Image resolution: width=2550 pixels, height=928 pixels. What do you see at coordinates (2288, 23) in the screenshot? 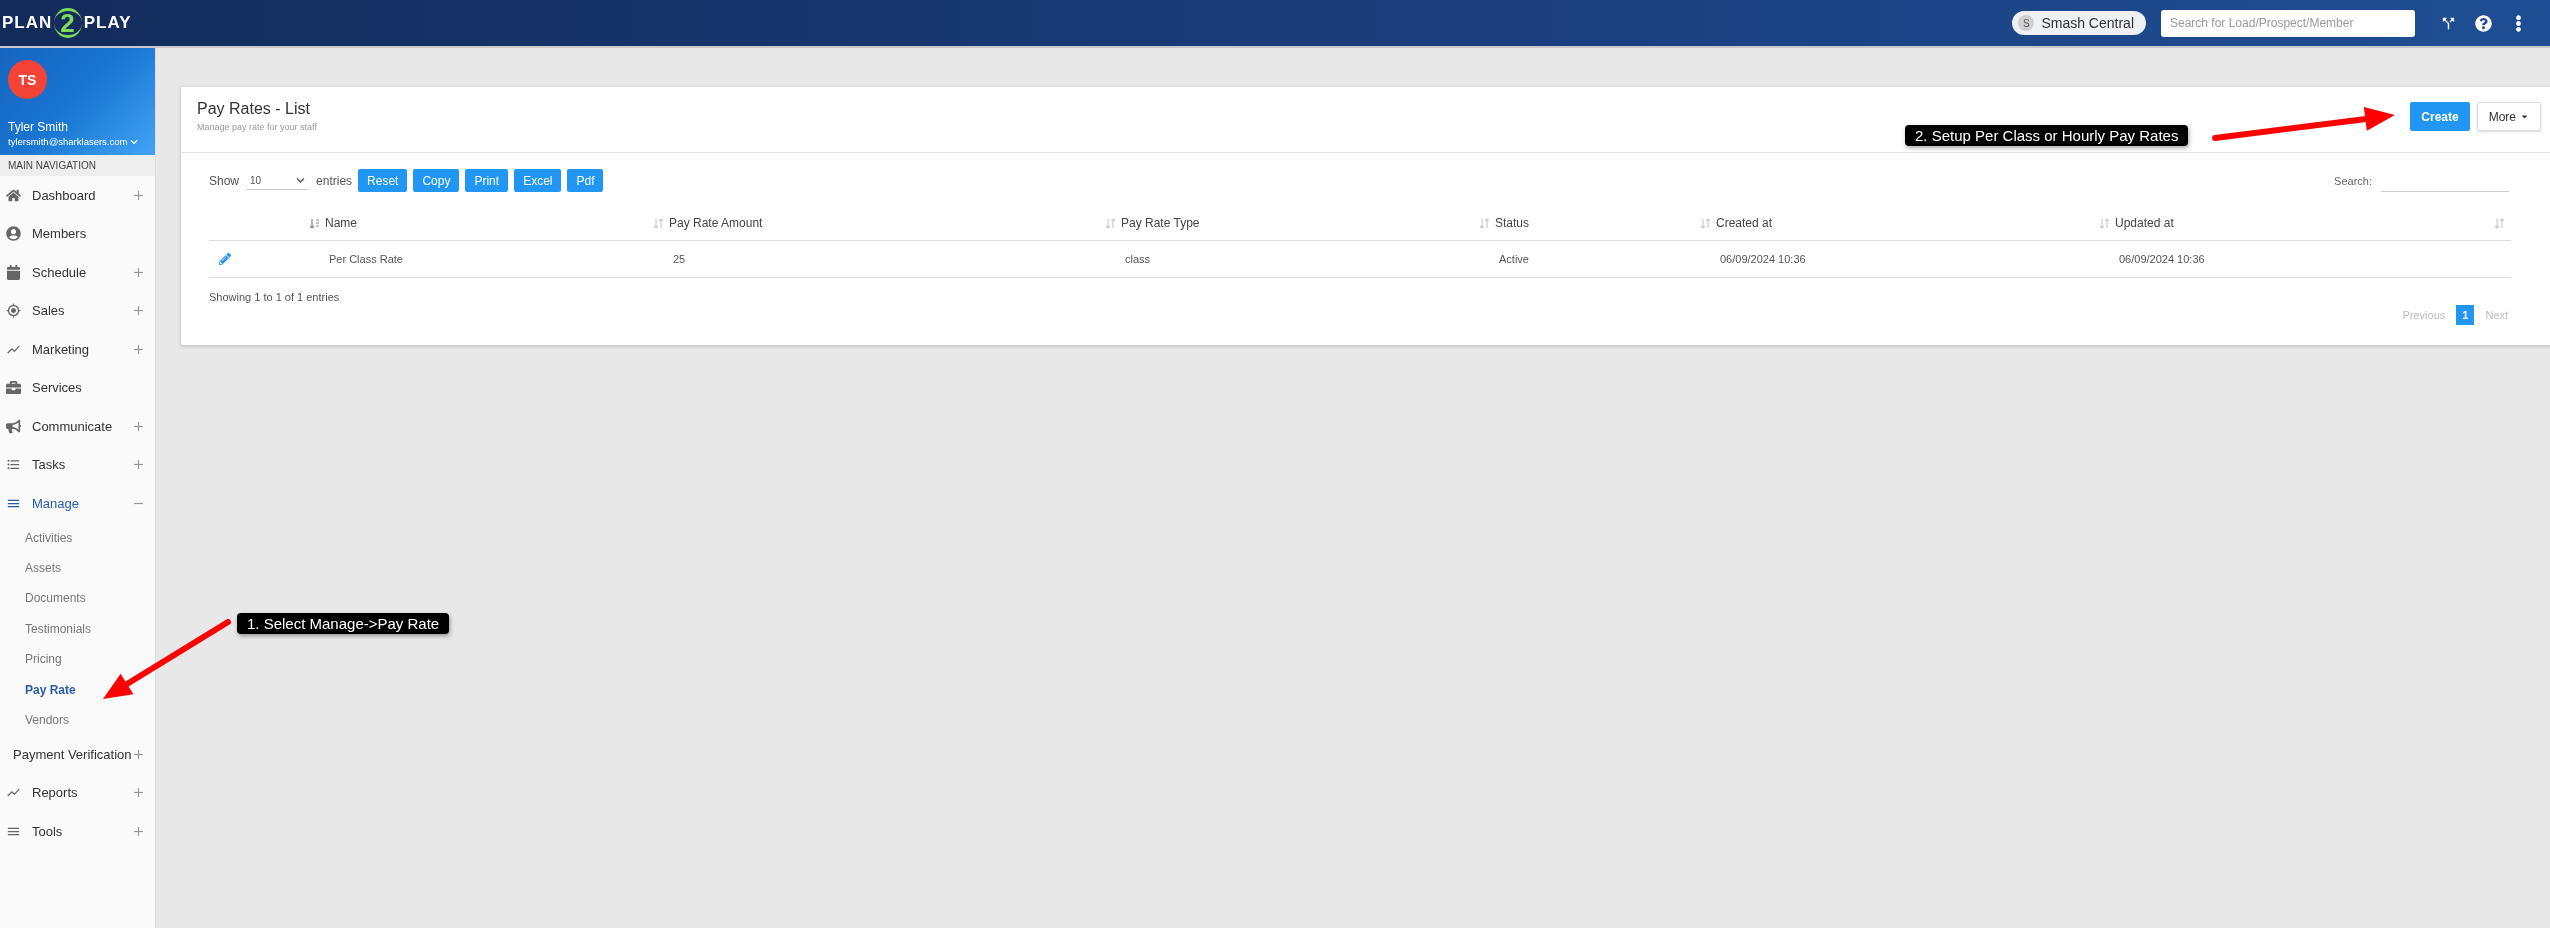
I see `search-field: Search for Load/Prospect/Member` at bounding box center [2288, 23].